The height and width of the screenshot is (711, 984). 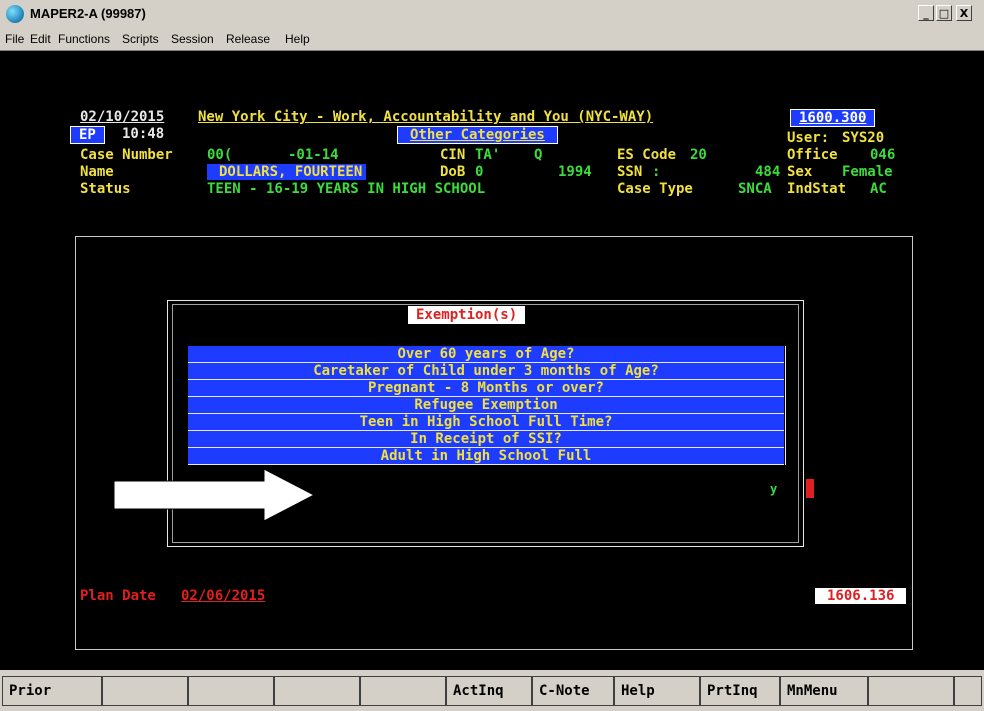 I want to click on tab-other-categories: Other Categories, so click(x=477, y=135).